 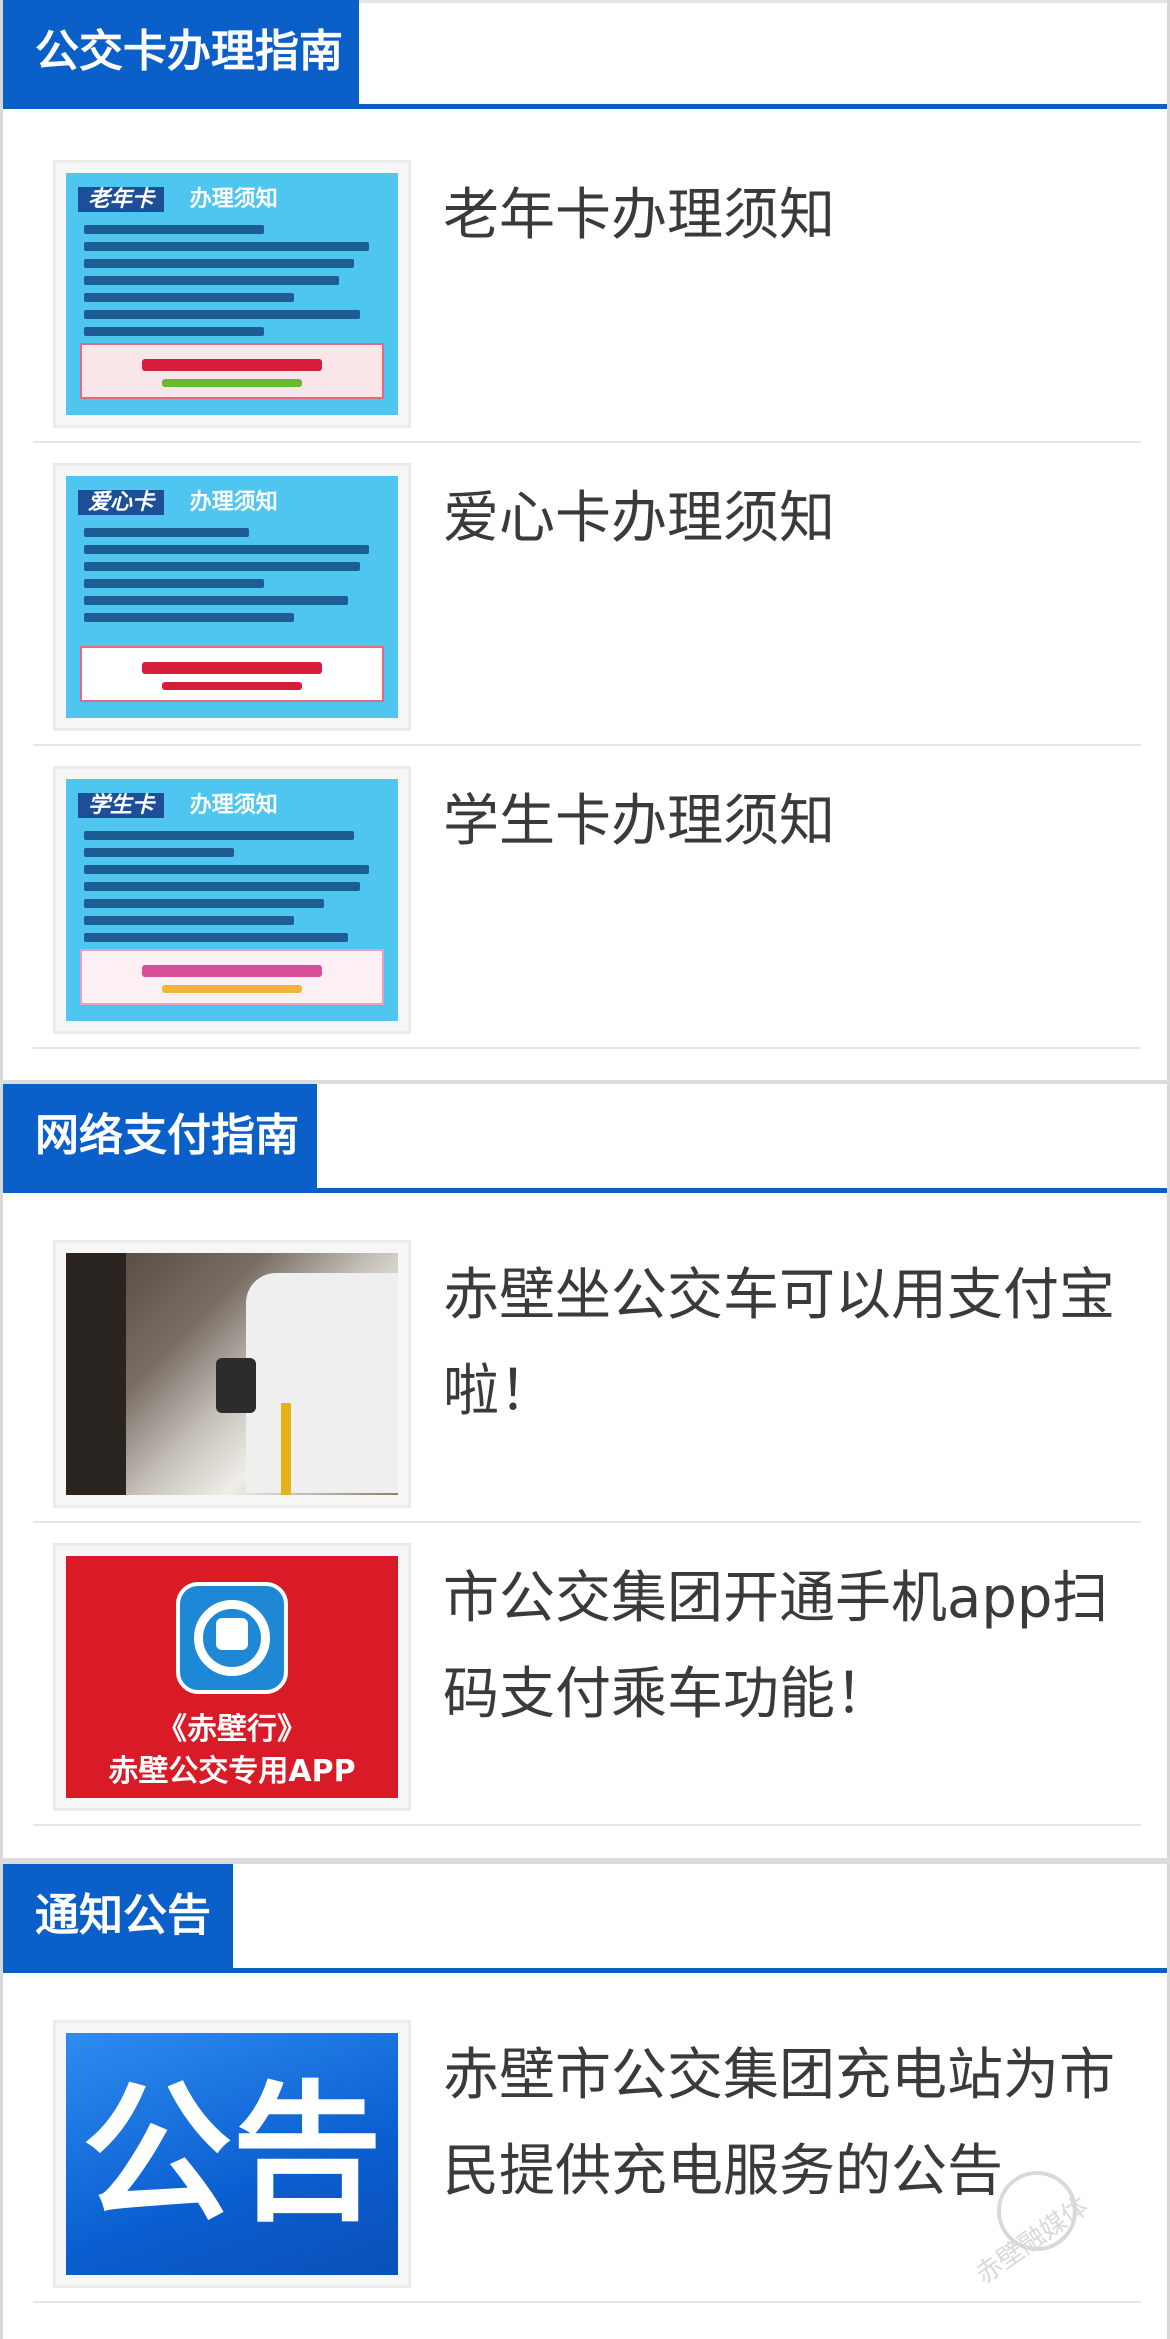 I want to click on list-item: 《赤壁行》 赤壁公交专用APP 市公交集团开通手机app扫码支付乘车功能！, so click(x=587, y=1674).